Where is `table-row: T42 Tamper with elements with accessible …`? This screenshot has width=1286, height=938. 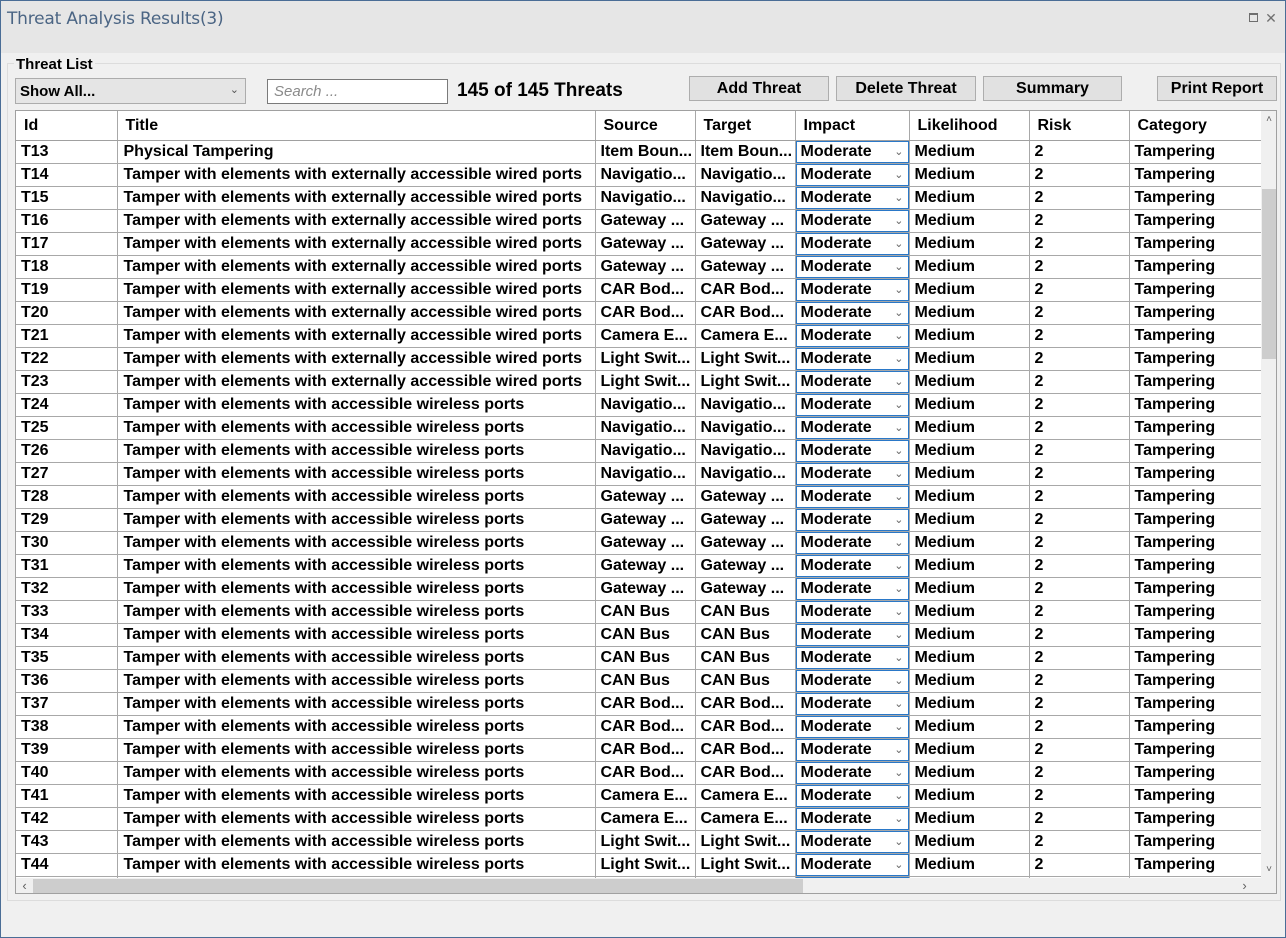 table-row: T42 Tamper with elements with accessible … is located at coordinates (638, 819).